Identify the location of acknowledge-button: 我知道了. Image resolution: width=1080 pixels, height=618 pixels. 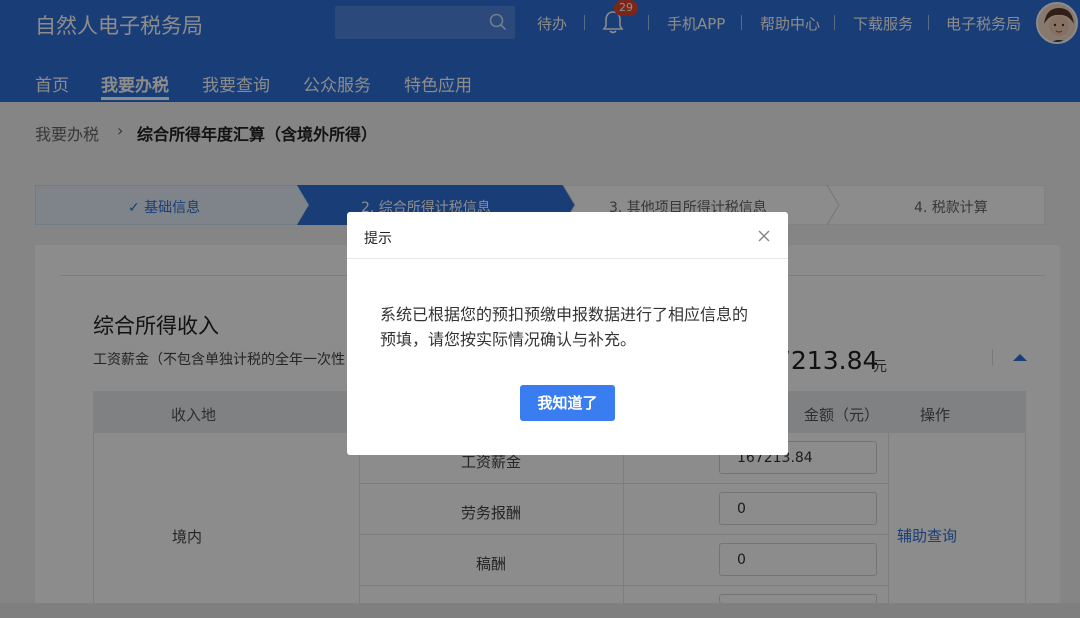
(567, 403).